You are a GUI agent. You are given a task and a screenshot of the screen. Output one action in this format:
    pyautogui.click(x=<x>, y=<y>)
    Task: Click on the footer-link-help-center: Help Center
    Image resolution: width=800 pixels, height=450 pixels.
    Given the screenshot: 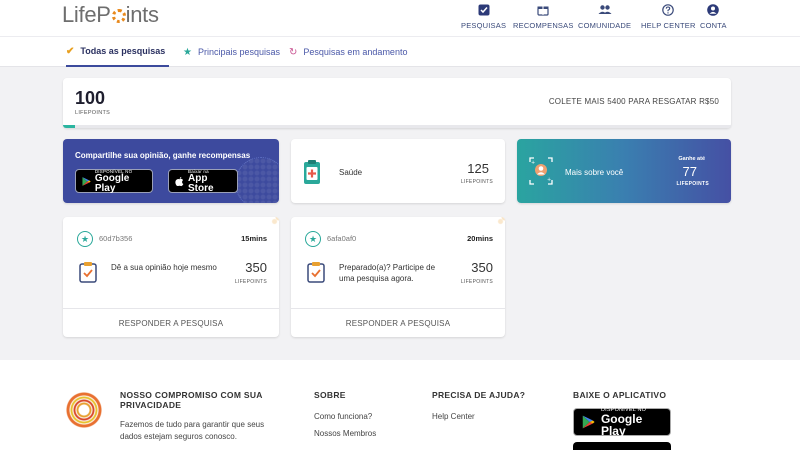 What is the action you would take?
    pyautogui.click(x=453, y=416)
    